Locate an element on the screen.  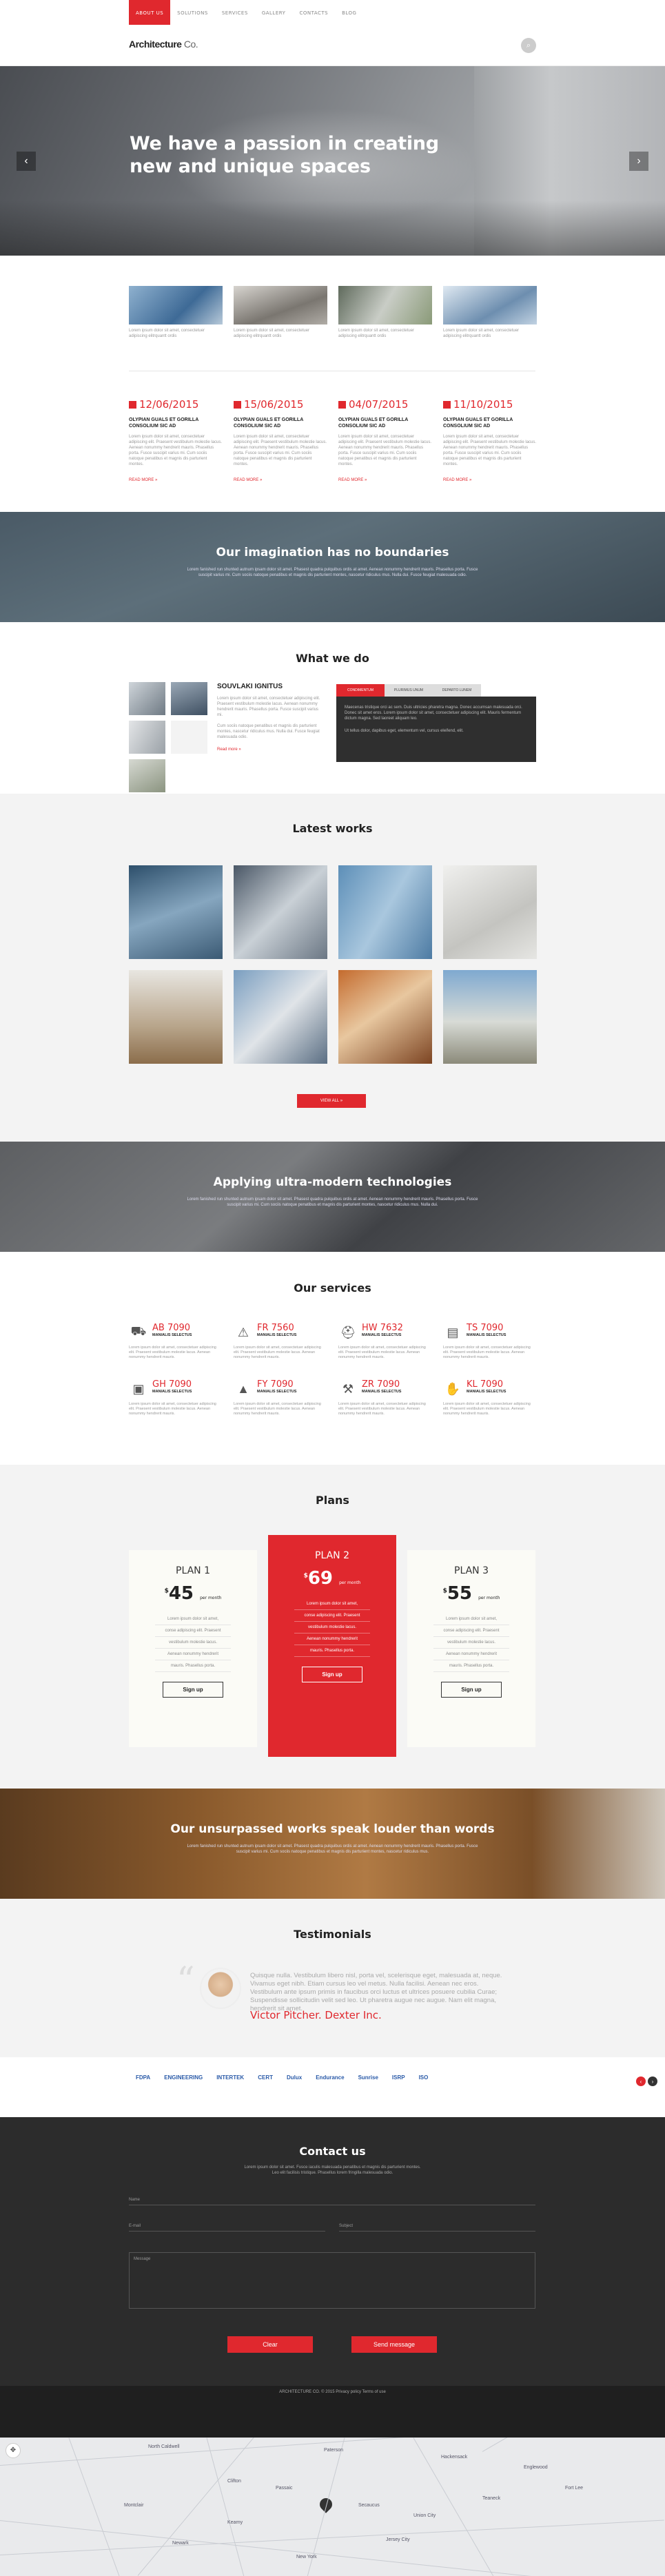
nav-item-gallery: Gallery is located at coordinates (274, 12).